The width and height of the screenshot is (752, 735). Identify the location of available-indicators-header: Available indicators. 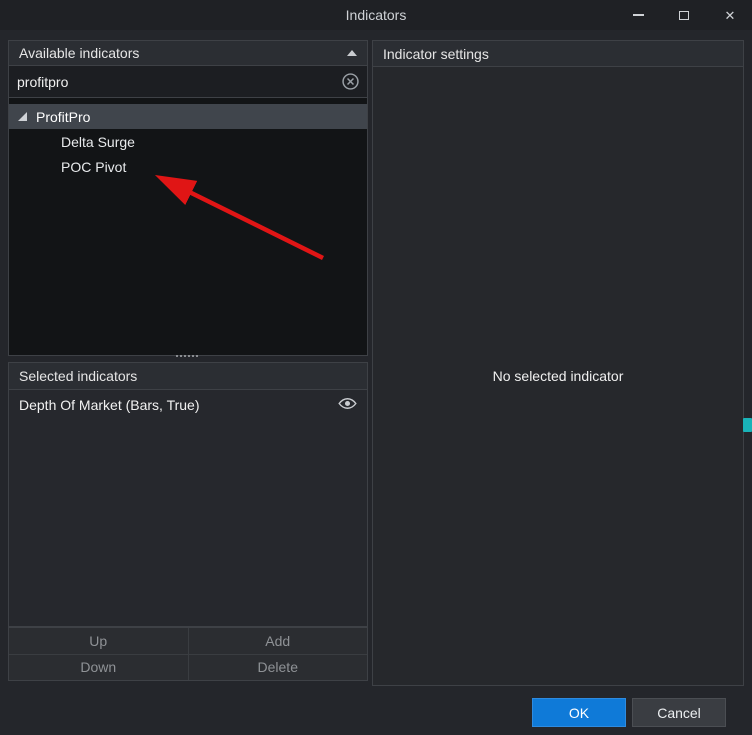
(188, 53).